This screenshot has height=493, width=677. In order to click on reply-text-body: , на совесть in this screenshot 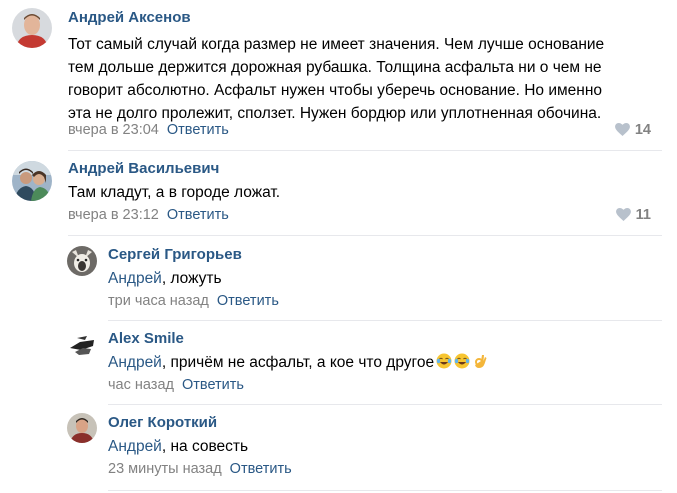, I will do `click(205, 446)`.